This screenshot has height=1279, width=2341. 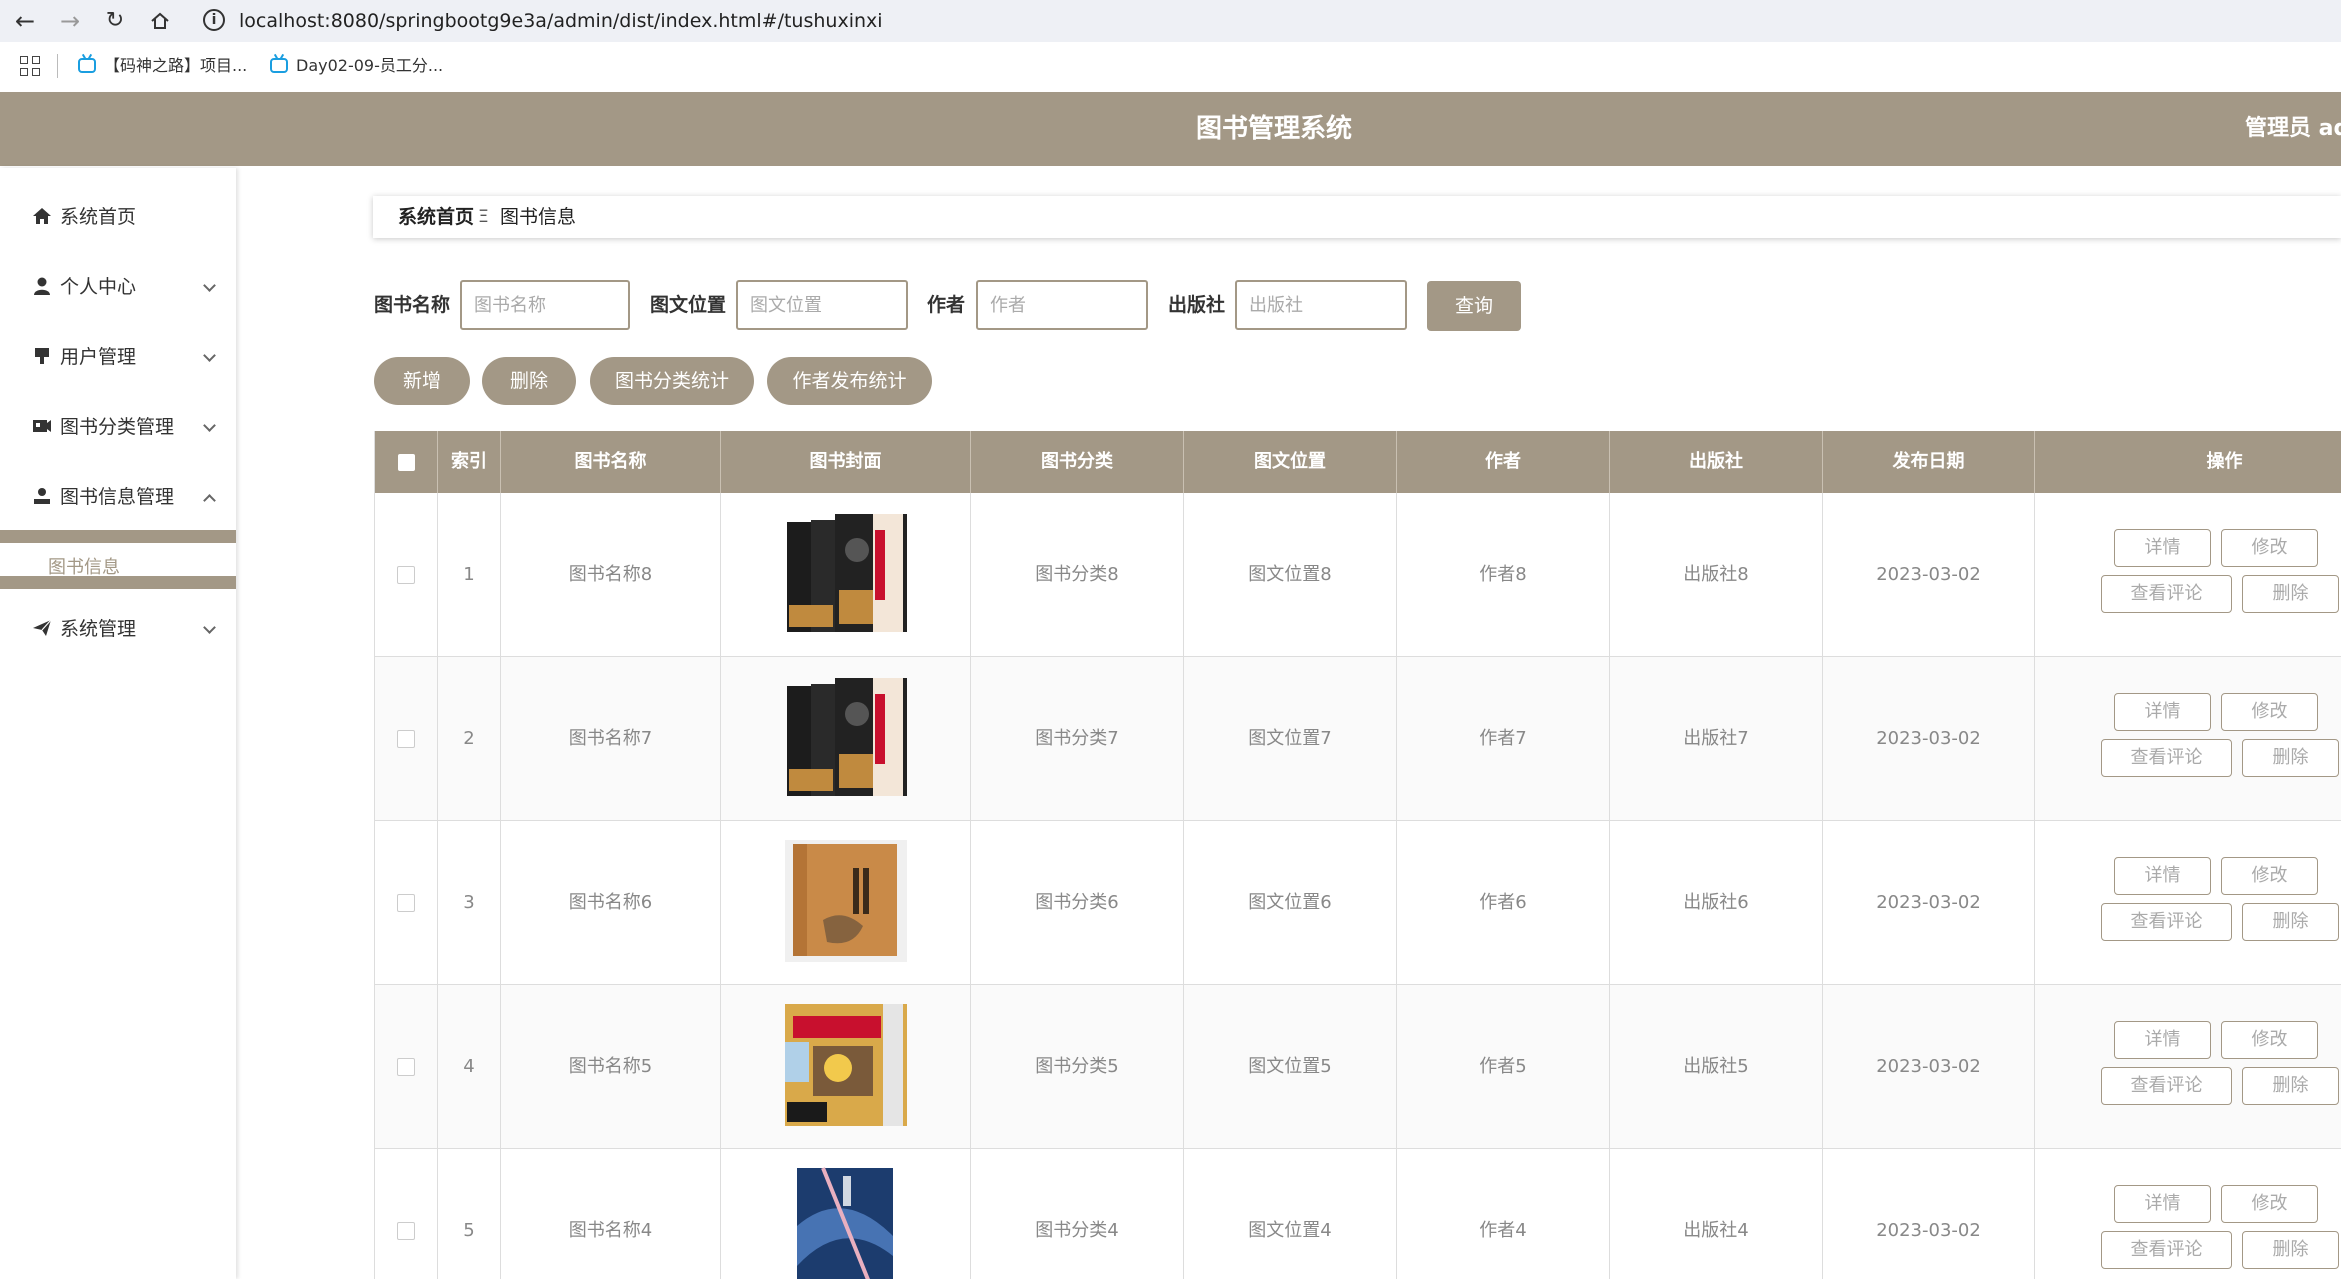 What do you see at coordinates (1290, 738) in the screenshot?
I see `position-cell: 图文位置7` at bounding box center [1290, 738].